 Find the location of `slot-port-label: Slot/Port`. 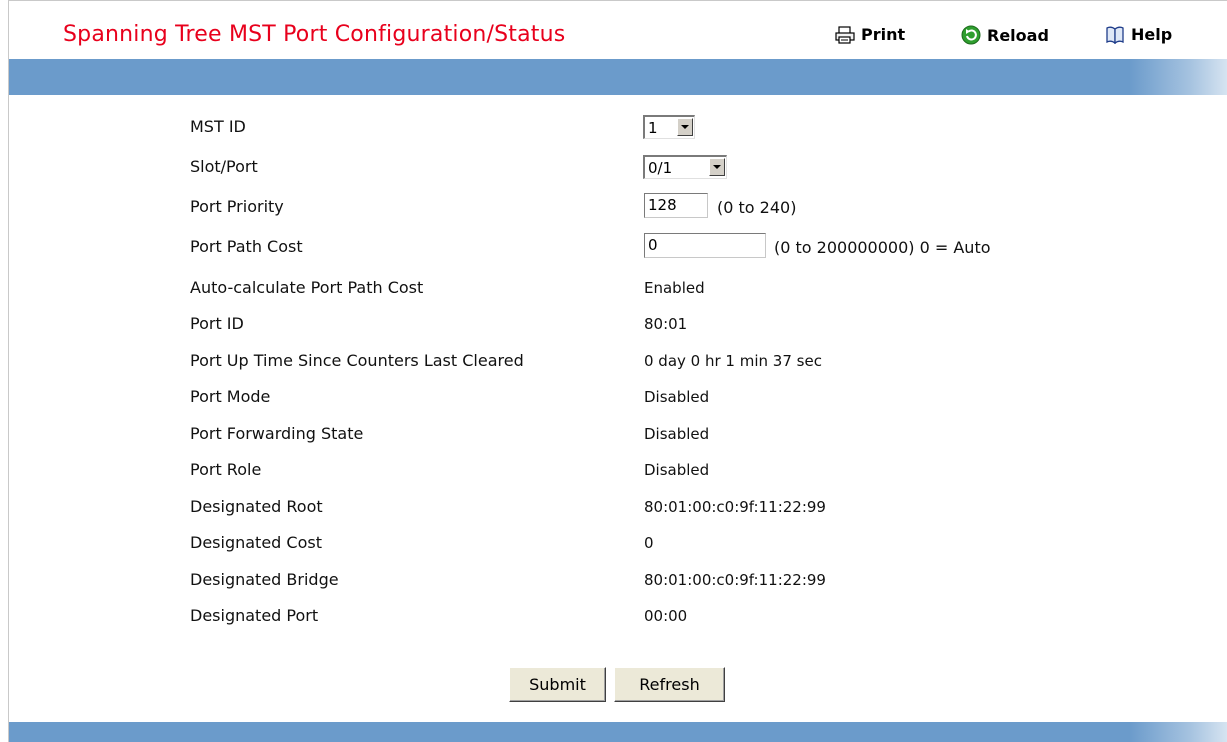

slot-port-label: Slot/Port is located at coordinates (224, 166).